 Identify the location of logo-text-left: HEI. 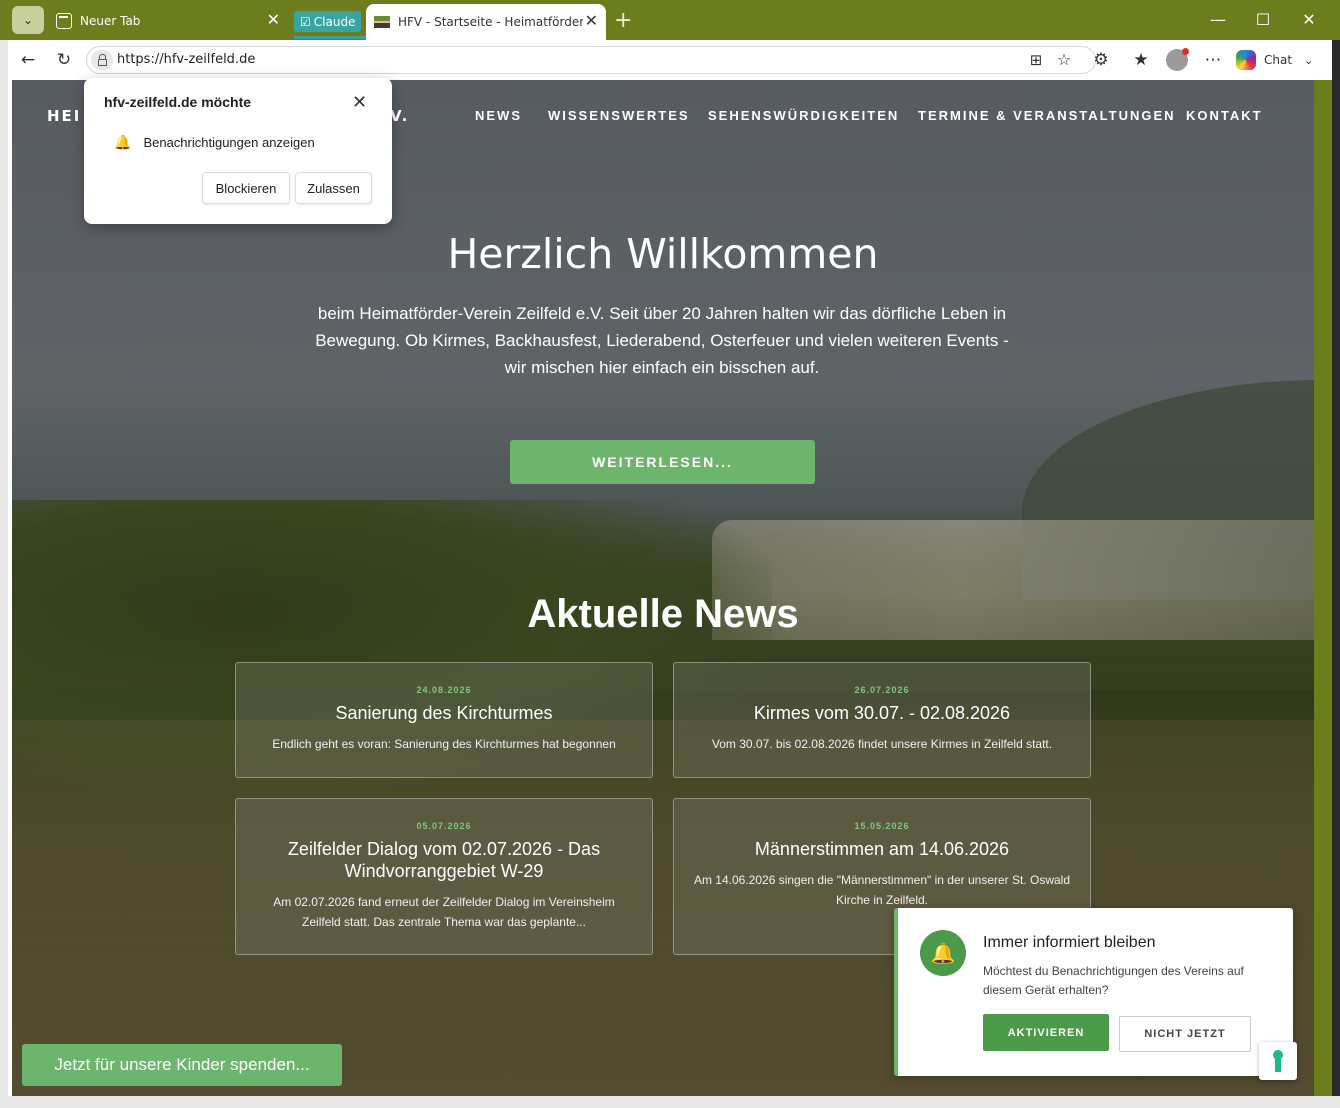
(64, 116).